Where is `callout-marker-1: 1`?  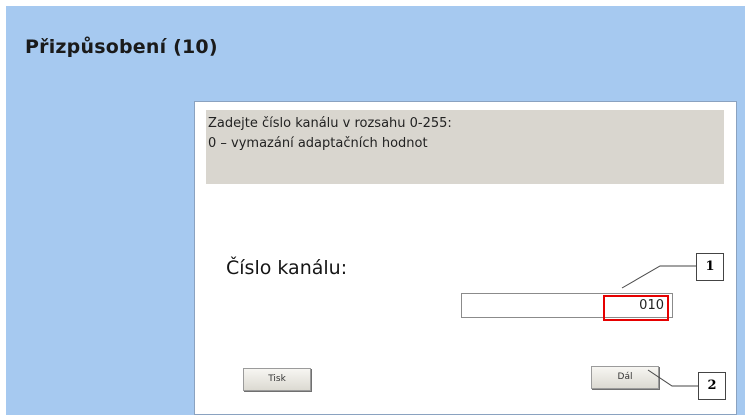
callout-marker-1: 1 is located at coordinates (710, 267).